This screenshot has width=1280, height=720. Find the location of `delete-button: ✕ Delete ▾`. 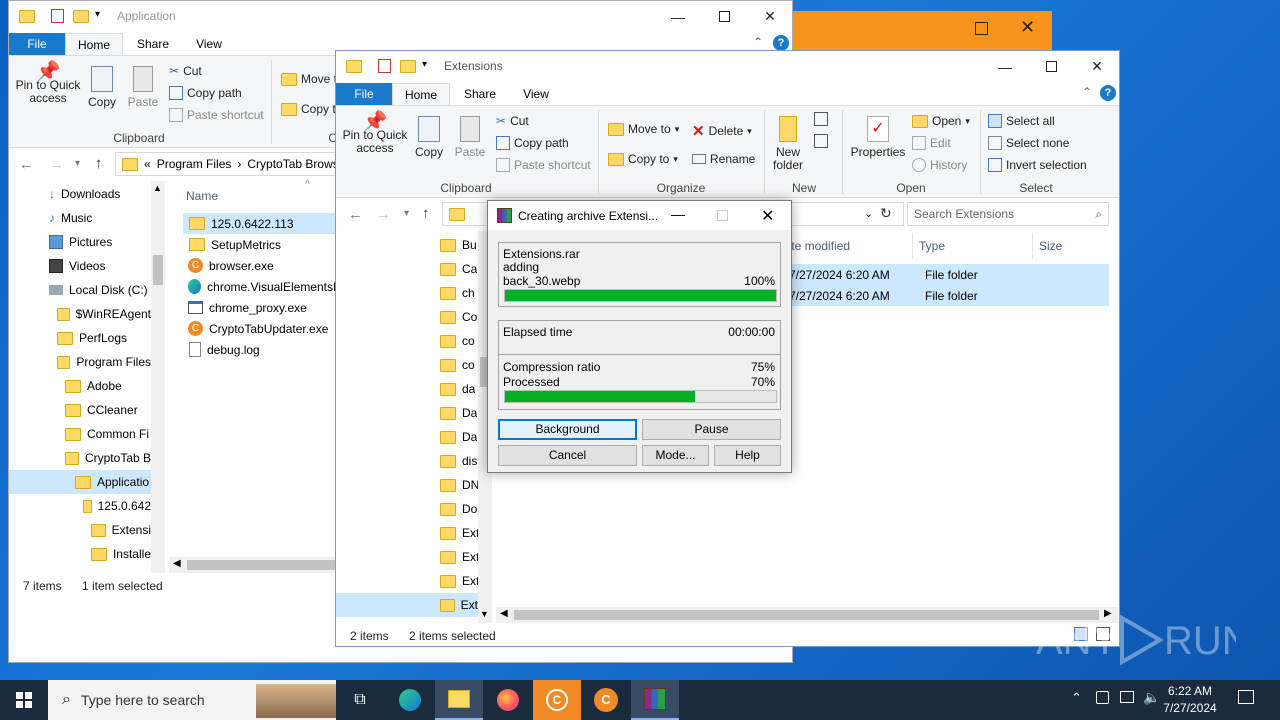

delete-button: ✕ Delete ▾ is located at coordinates (722, 131).